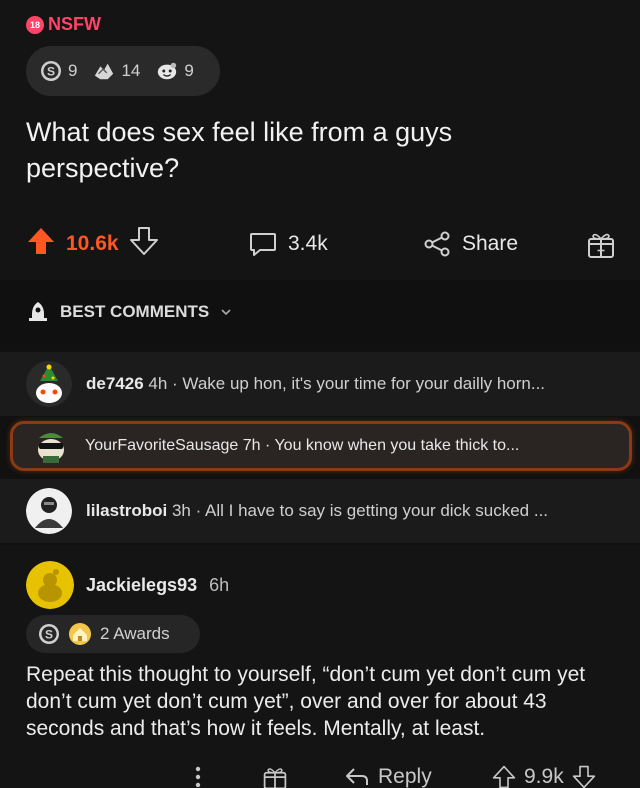 The image size is (640, 788). What do you see at coordinates (38, 311) in the screenshot?
I see `rocket-ship-icon` at bounding box center [38, 311].